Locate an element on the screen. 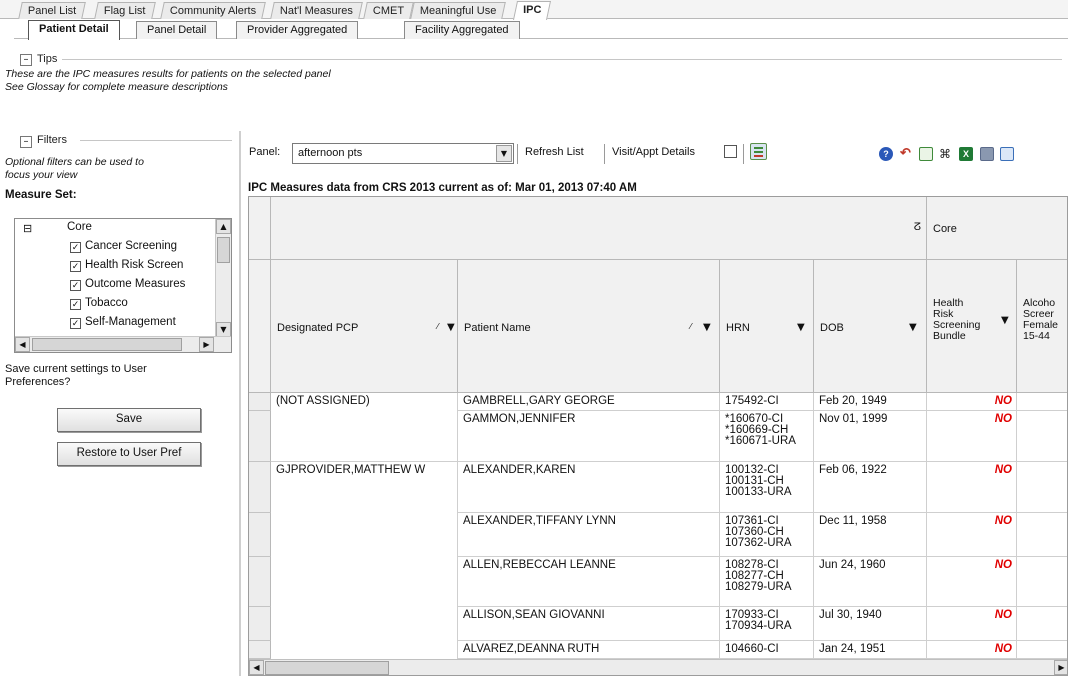 The image size is (1068, 676). filters-label: Filters is located at coordinates (52, 140).